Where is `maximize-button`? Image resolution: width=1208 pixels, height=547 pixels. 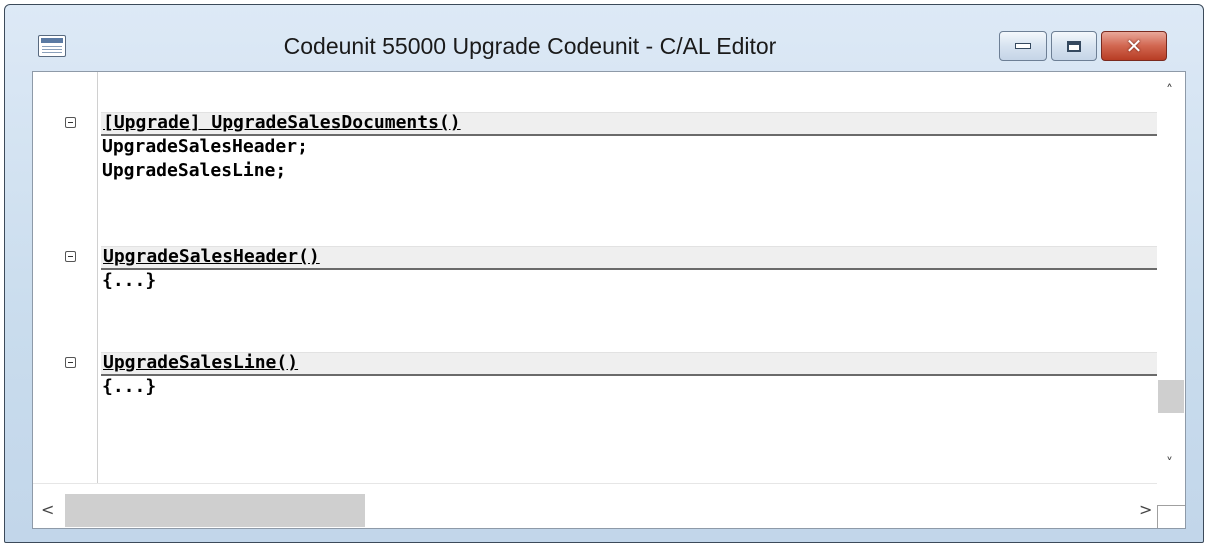 maximize-button is located at coordinates (1074, 46).